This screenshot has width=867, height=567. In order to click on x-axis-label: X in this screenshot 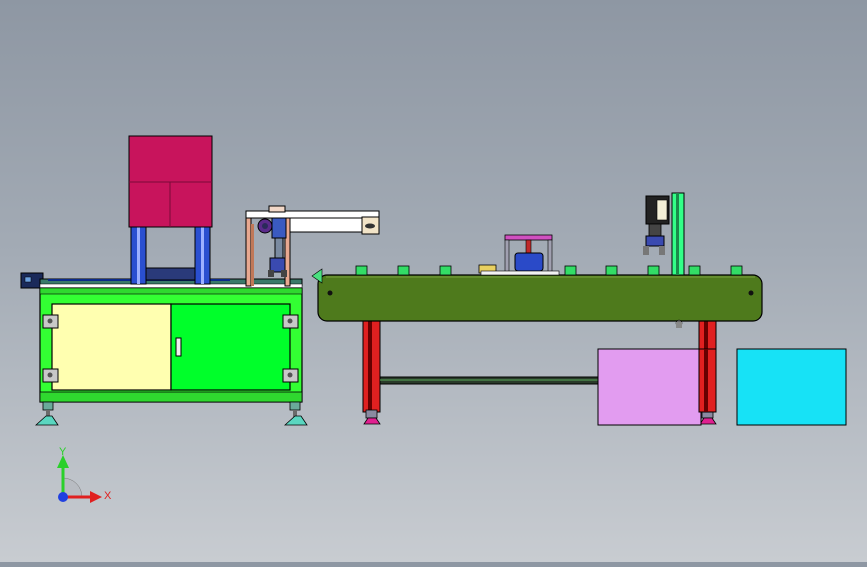, I will do `click(108, 496)`.